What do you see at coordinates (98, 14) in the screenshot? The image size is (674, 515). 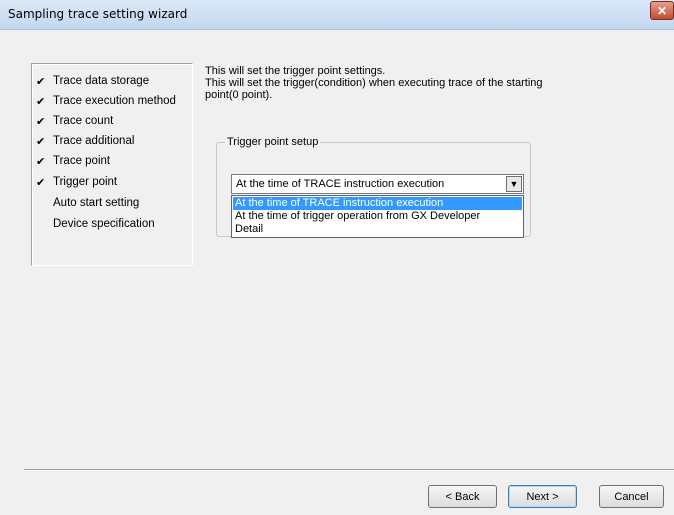 I see `window-title: Sampling trace setting wizard` at bounding box center [98, 14].